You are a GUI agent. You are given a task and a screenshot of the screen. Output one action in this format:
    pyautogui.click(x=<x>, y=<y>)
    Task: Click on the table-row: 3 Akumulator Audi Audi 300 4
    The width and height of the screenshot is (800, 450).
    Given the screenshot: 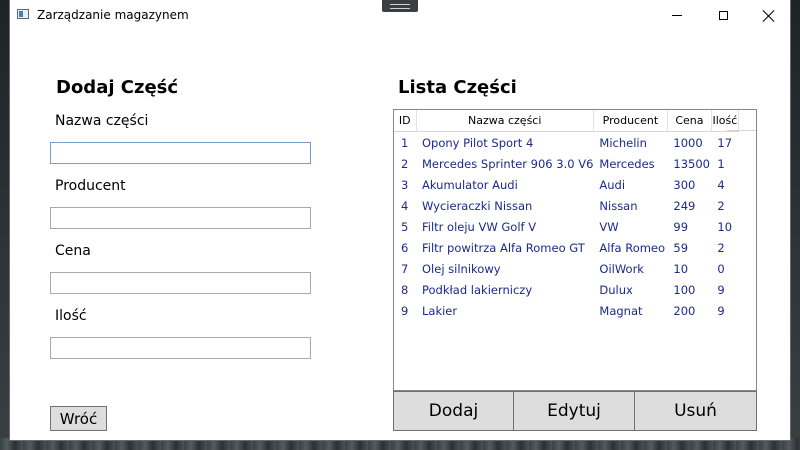 What is the action you would take?
    pyautogui.click(x=566, y=184)
    